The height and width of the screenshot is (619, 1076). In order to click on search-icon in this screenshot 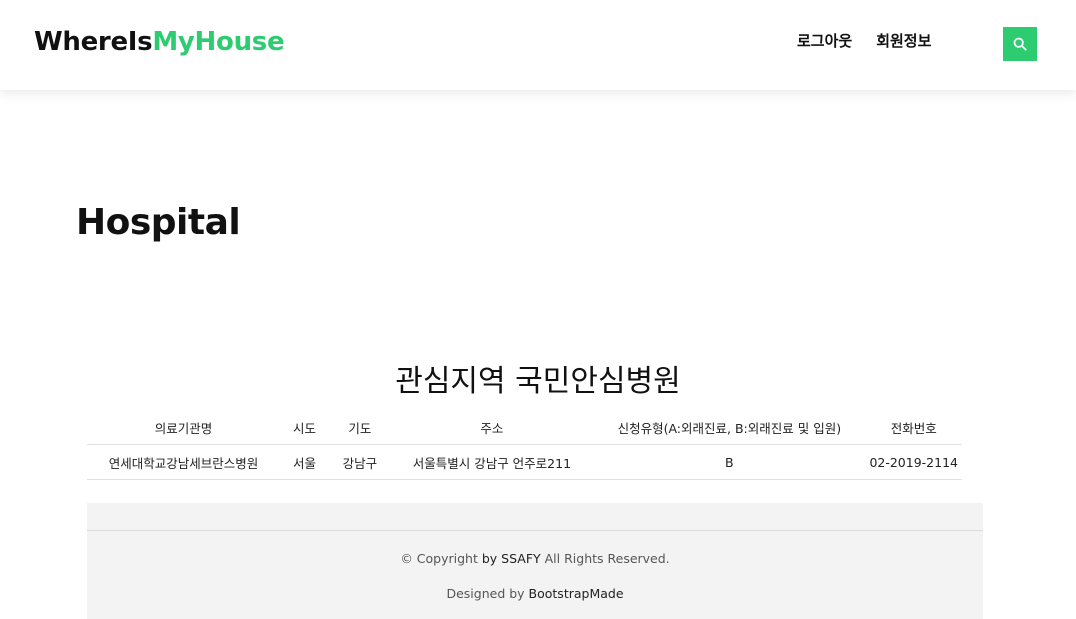, I will do `click(1020, 44)`.